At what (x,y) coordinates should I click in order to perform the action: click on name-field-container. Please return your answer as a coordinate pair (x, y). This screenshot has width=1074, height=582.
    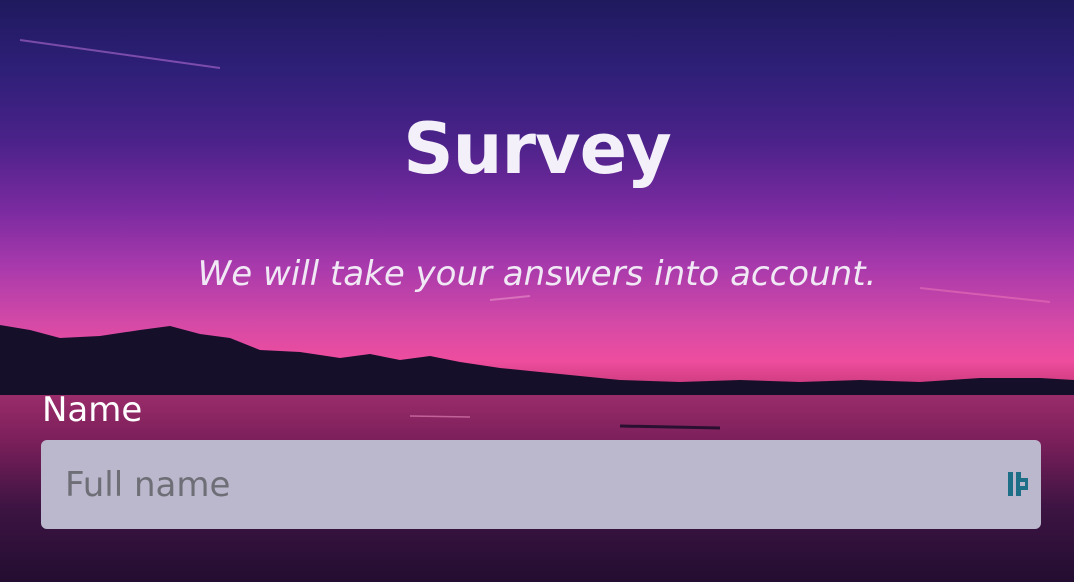
    Looking at the image, I should click on (541, 484).